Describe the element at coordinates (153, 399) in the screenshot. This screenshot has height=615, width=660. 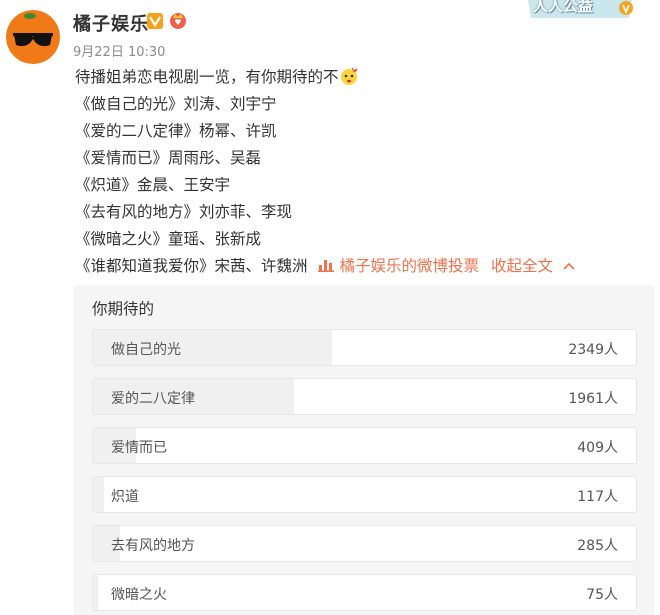
I see `poll-option-label: 爱的二八定律` at that location.